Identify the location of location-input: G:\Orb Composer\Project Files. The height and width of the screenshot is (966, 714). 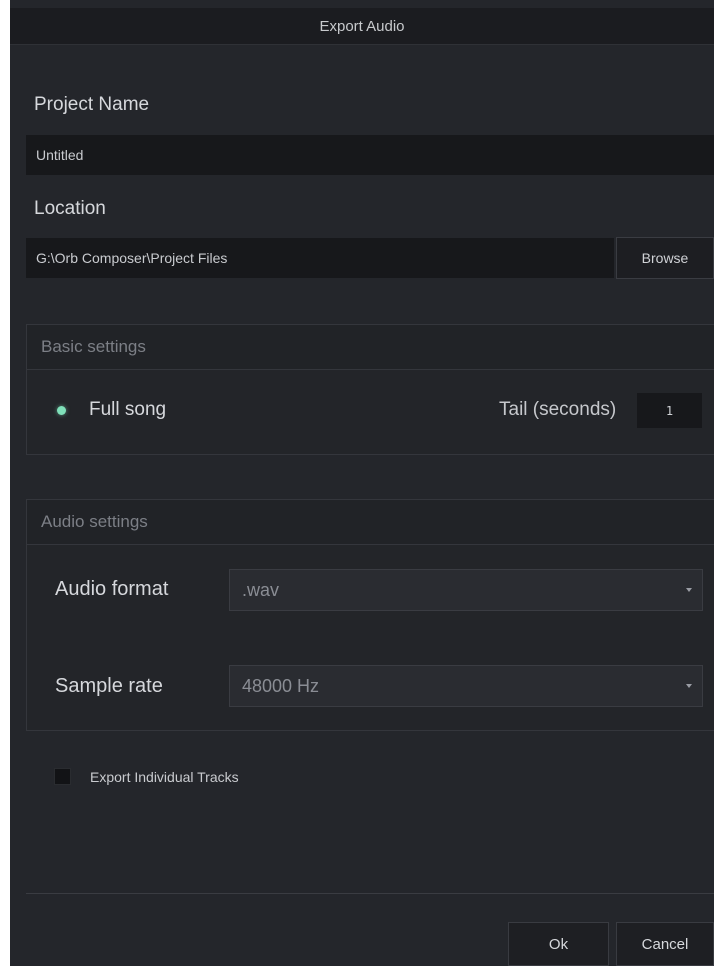
(320, 258).